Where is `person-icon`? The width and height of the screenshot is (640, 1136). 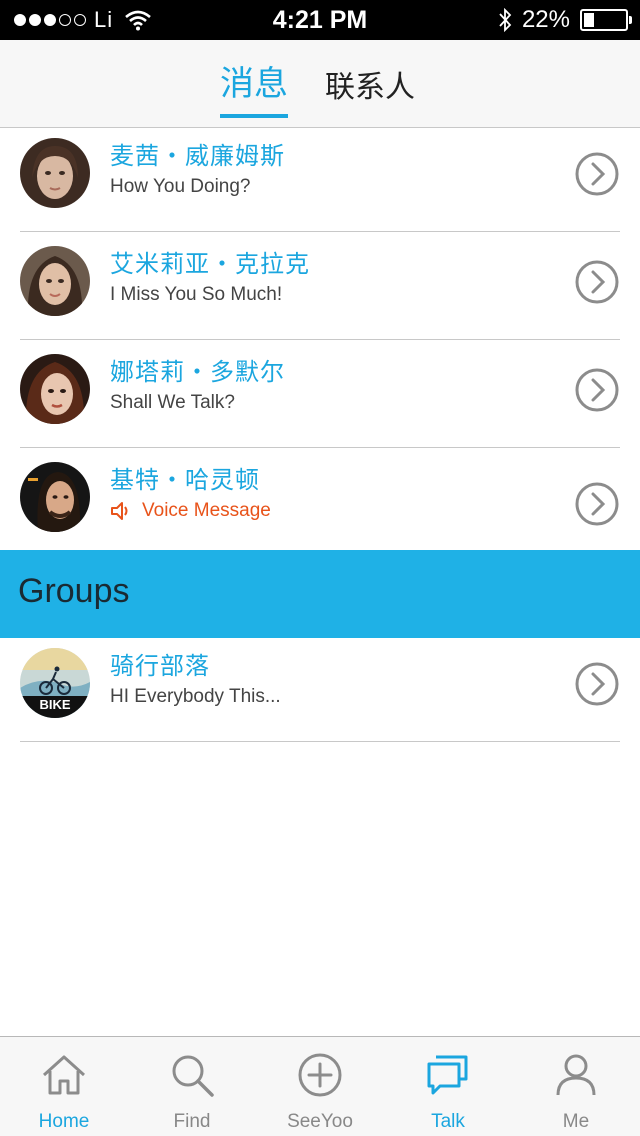 person-icon is located at coordinates (576, 1075).